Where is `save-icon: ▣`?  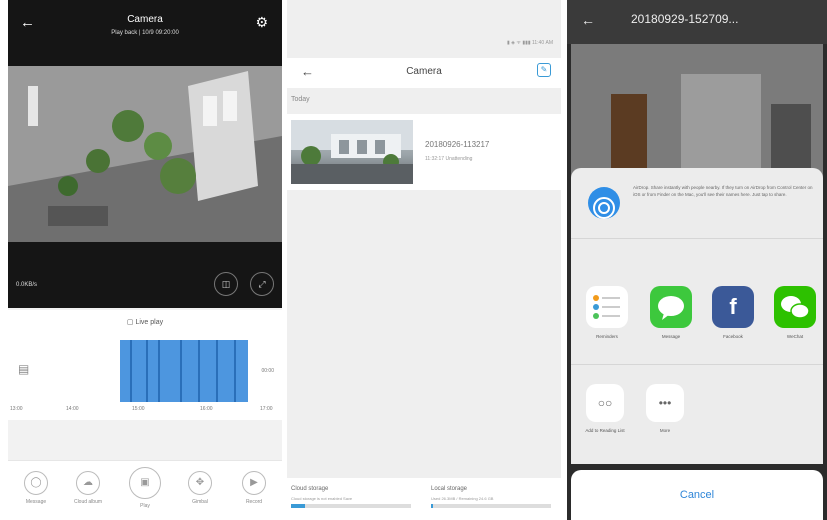 save-icon: ▣ is located at coordinates (145, 483).